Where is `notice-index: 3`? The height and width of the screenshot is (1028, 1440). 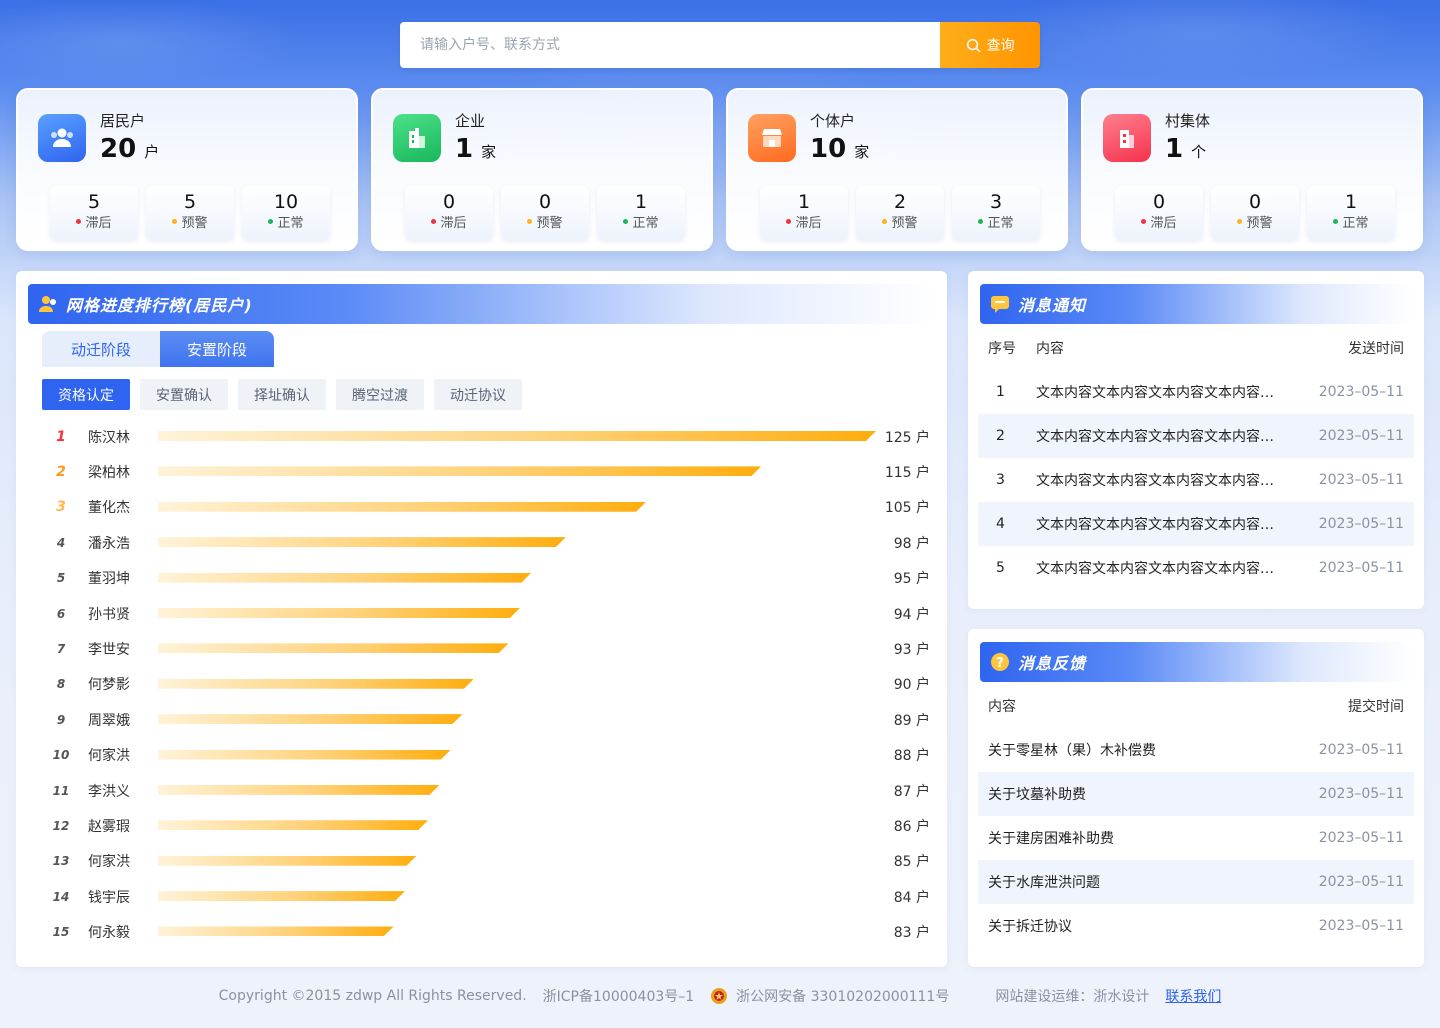 notice-index: 3 is located at coordinates (1000, 480).